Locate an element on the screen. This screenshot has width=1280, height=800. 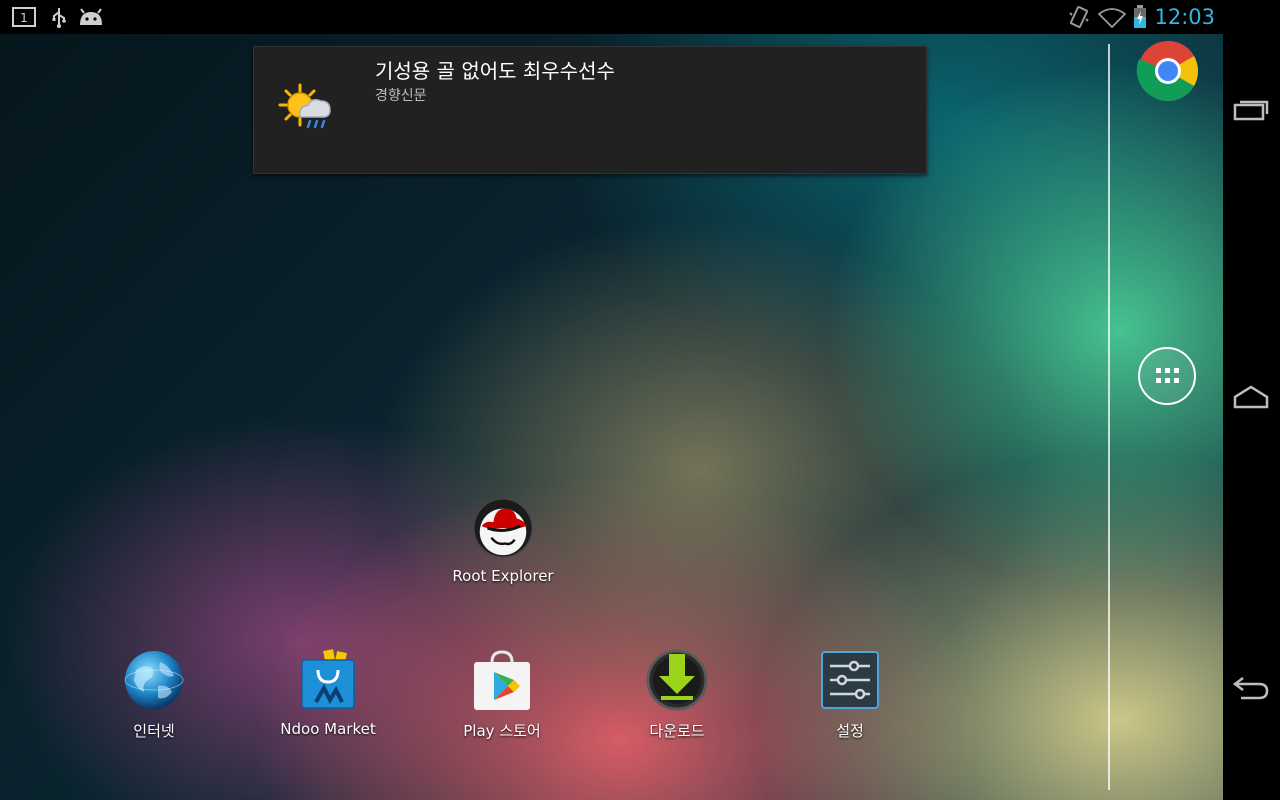
notification-count: 1 is located at coordinates (24, 18).